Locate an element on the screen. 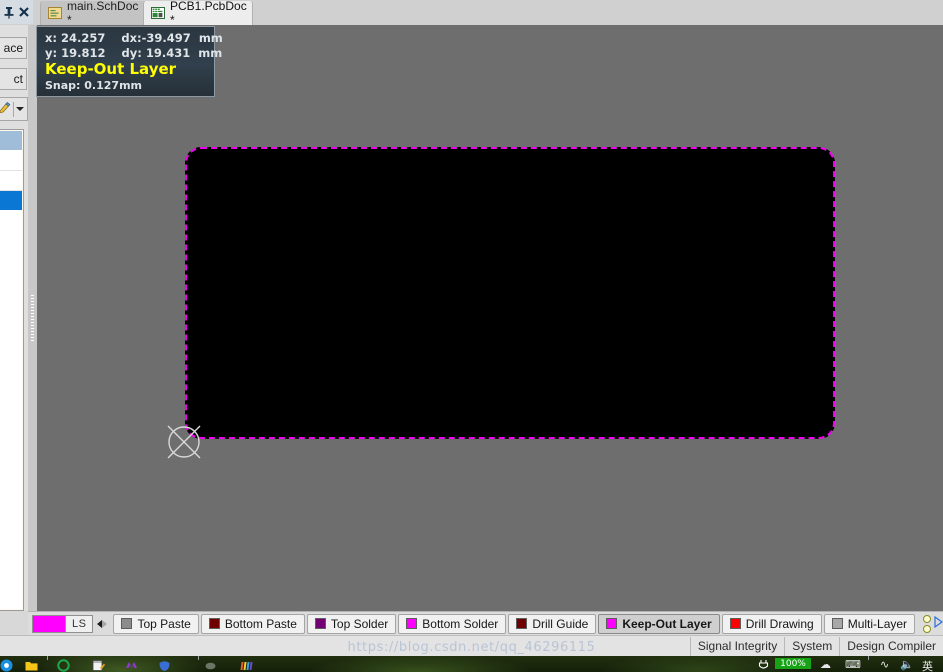 The height and width of the screenshot is (672, 943). brush-icon is located at coordinates (5, 109).